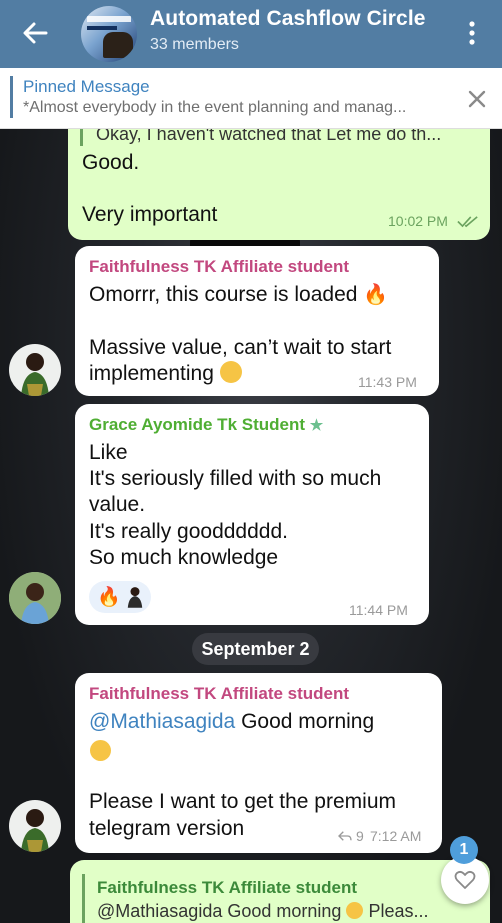 The width and height of the screenshot is (502, 923). Describe the element at coordinates (135, 597) in the screenshot. I see `reactor-avatar` at that location.